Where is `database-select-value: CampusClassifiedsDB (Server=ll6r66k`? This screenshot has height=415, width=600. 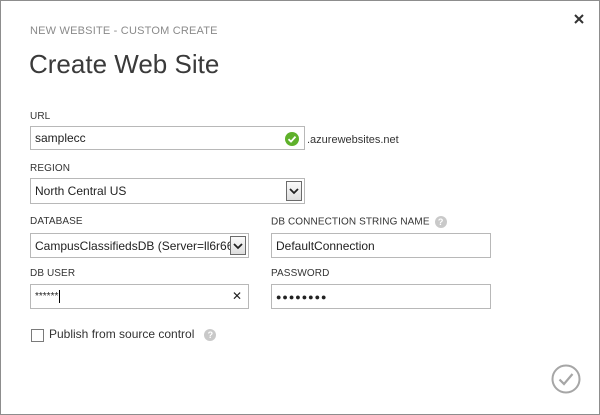 database-select-value: CampusClassifiedsDB (Server=ll6r66k is located at coordinates (133, 245).